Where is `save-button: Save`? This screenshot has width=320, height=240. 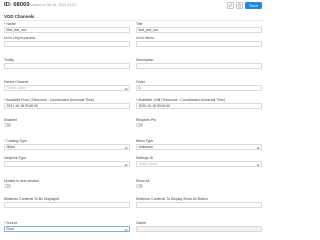 save-button: Save is located at coordinates (253, 5).